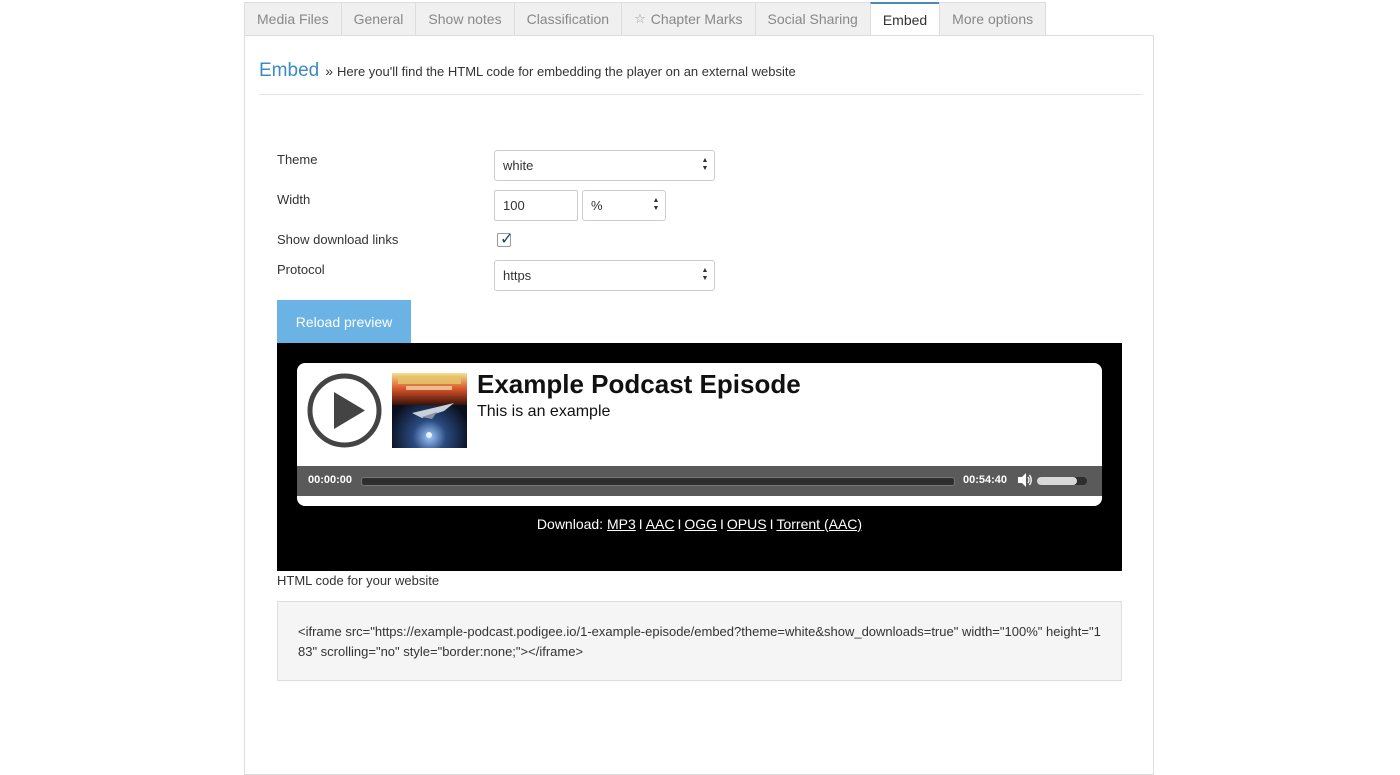  I want to click on reload-preview-button: Reload preview, so click(344, 321).